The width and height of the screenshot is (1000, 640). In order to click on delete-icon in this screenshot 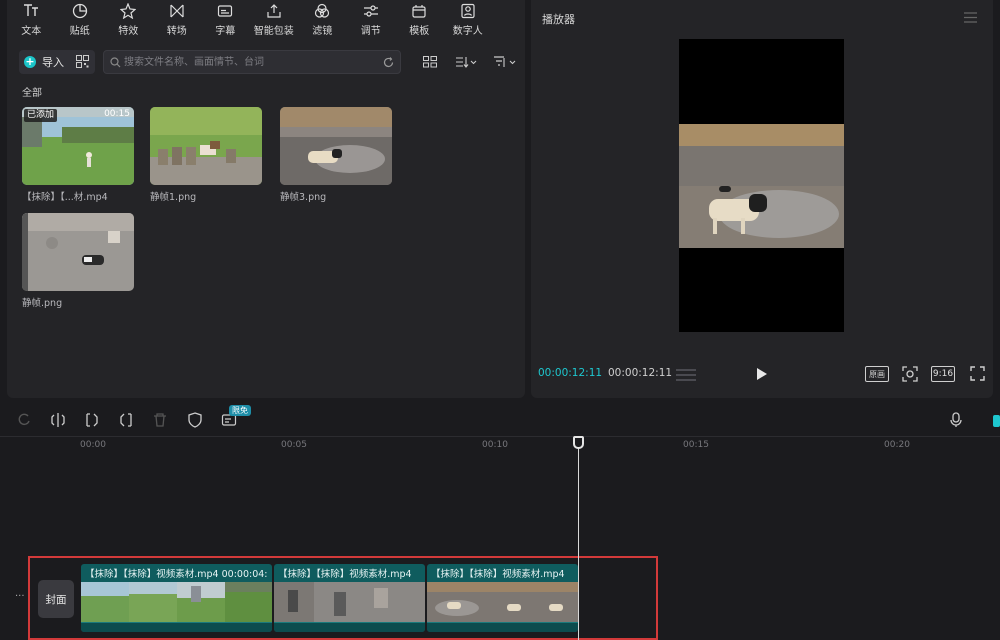, I will do `click(160, 420)`.